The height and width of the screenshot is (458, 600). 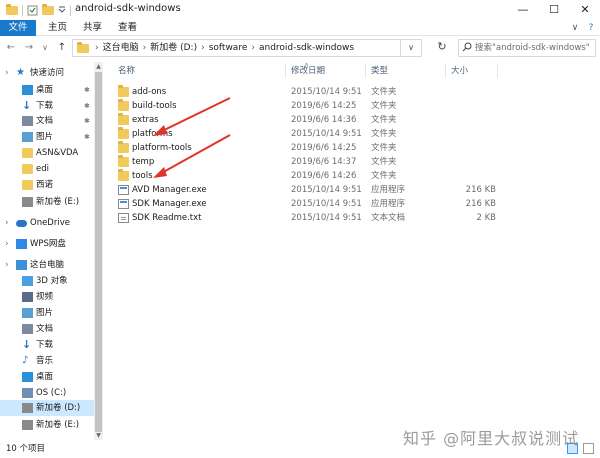 I want to click on up-button: ↑, so click(x=62, y=48).